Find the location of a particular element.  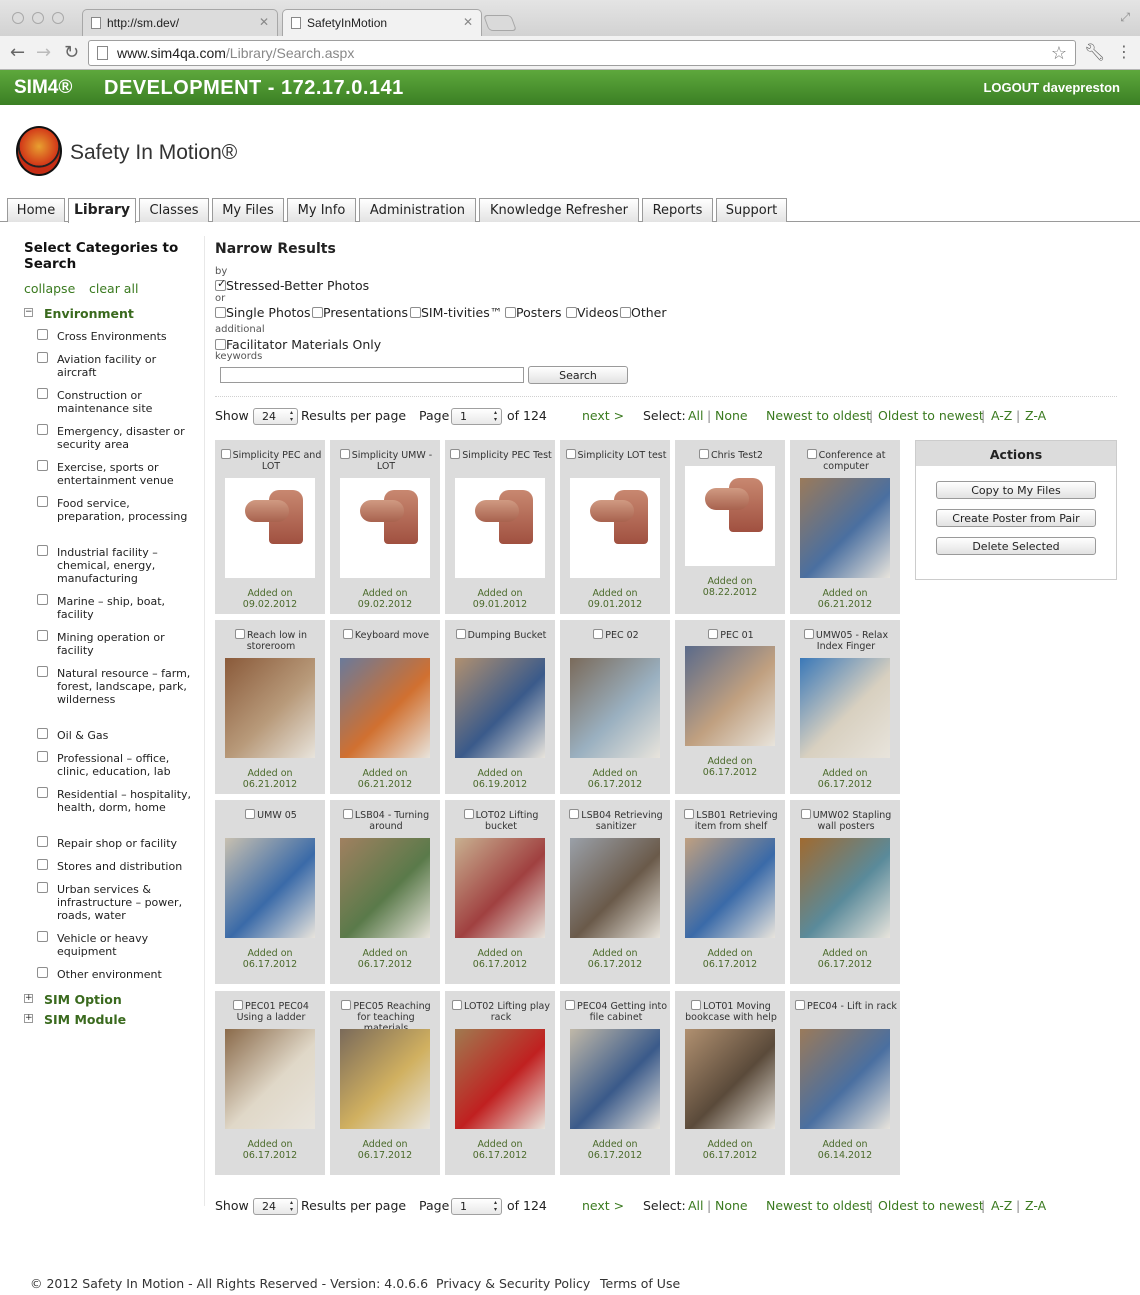

result-card: Keyboard move Added on 06.21.2012 is located at coordinates (385, 707).